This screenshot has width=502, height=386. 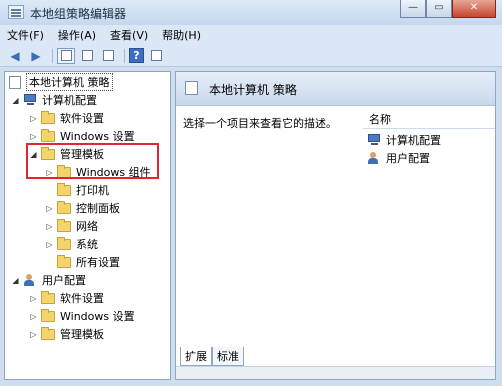 I want to click on tree-node-label: 用户配置, so click(x=64, y=280).